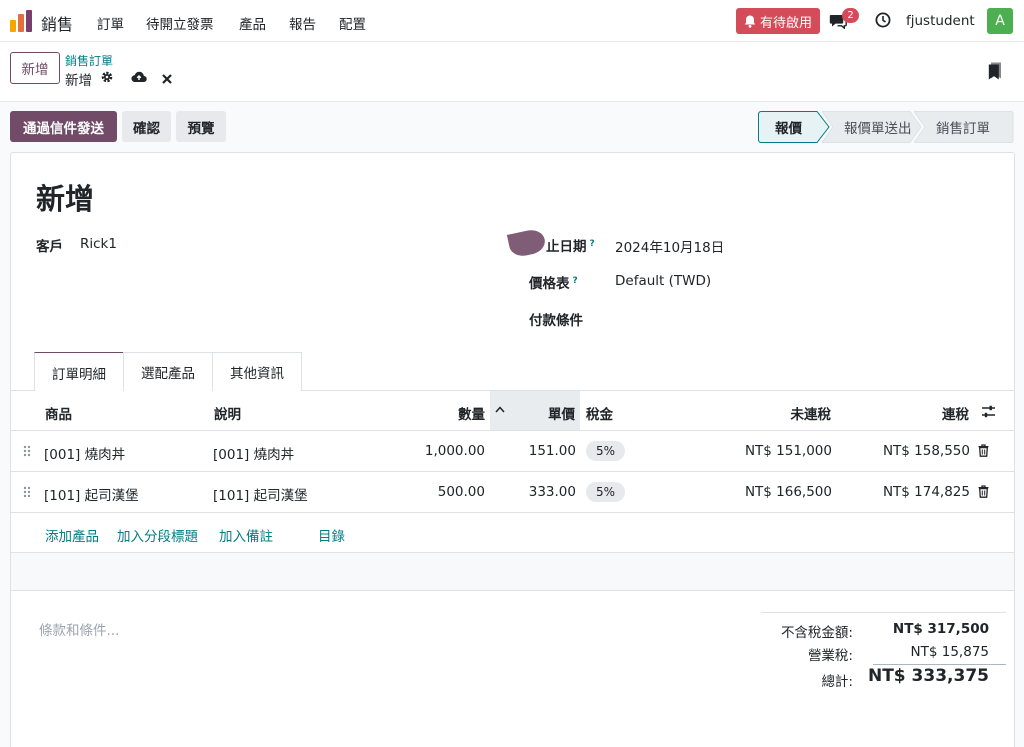  I want to click on menu-orders: 訂單, so click(110, 23).